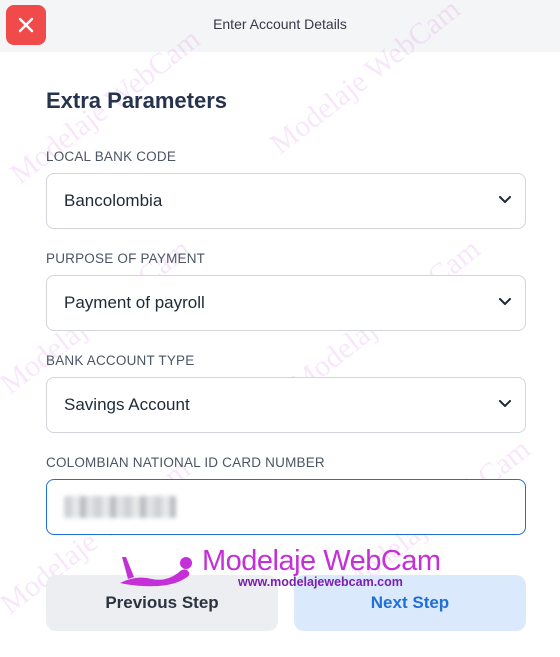  I want to click on bank-account-type-label: BANK ACCOUNT TYPE, so click(120, 360).